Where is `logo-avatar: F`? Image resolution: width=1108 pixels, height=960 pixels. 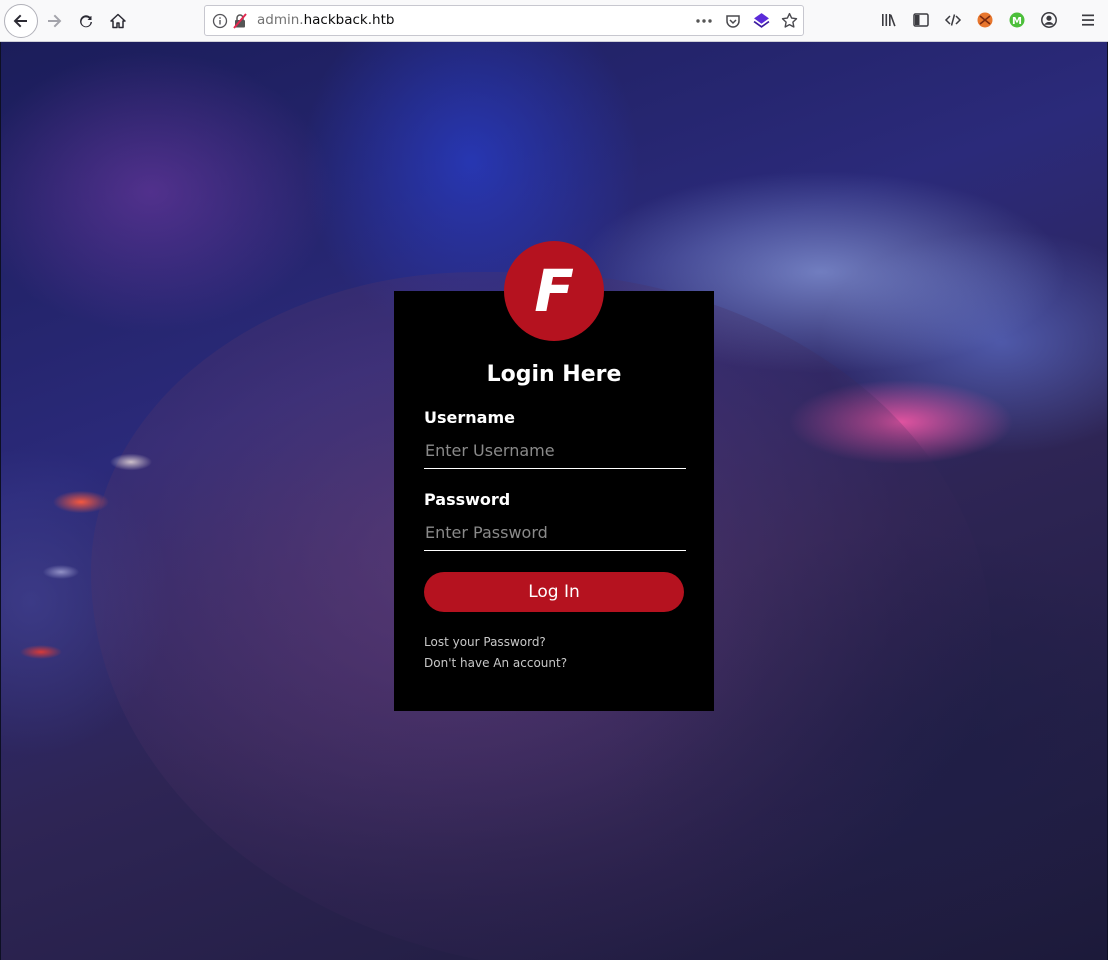
logo-avatar: F is located at coordinates (554, 291).